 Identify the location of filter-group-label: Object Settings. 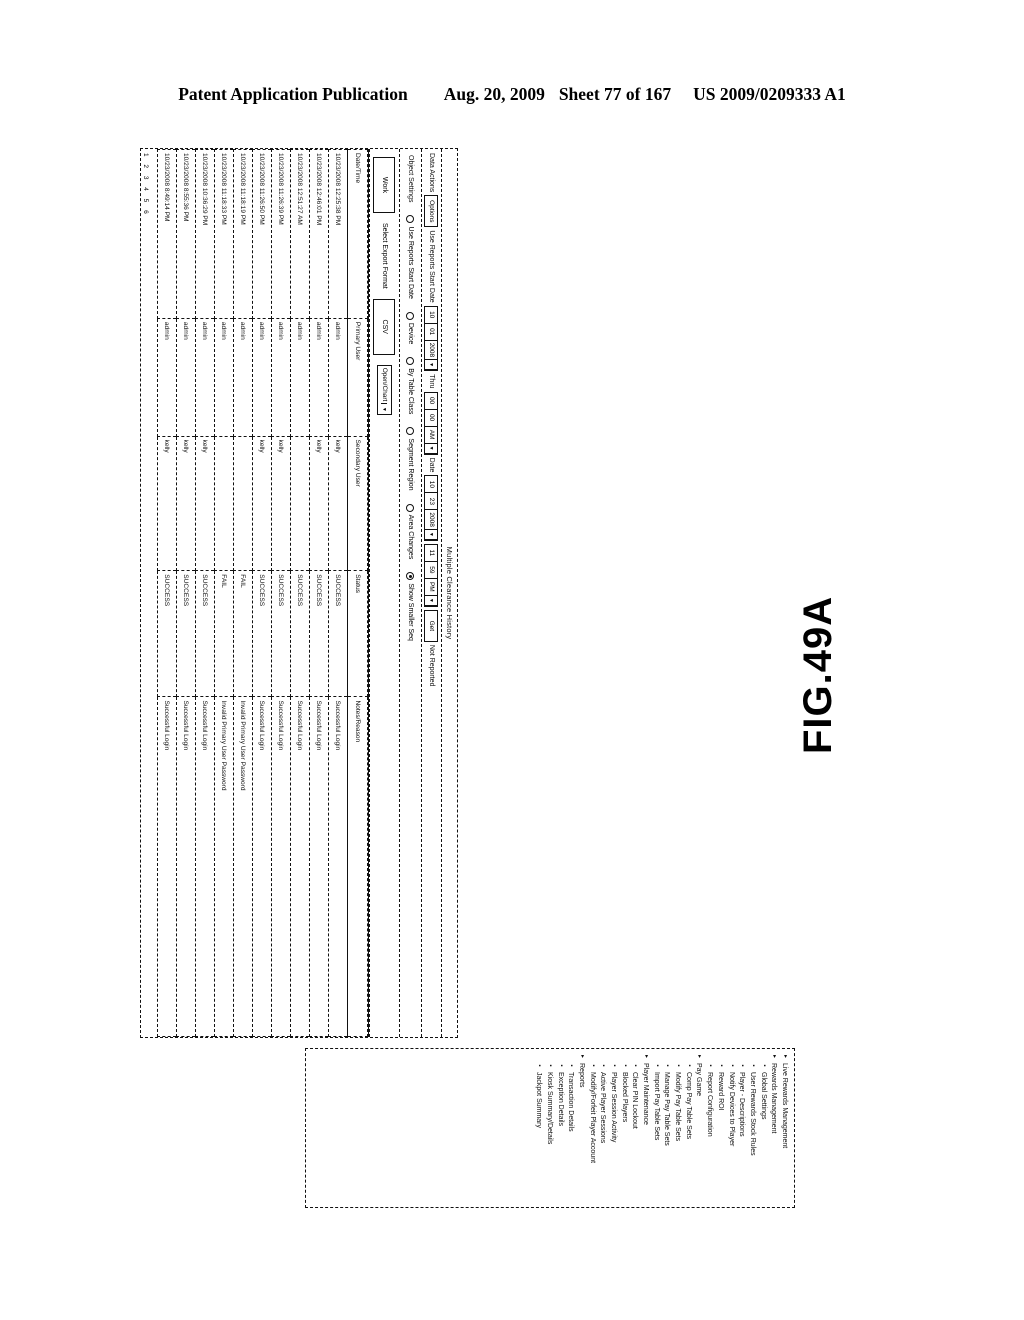
(410, 179).